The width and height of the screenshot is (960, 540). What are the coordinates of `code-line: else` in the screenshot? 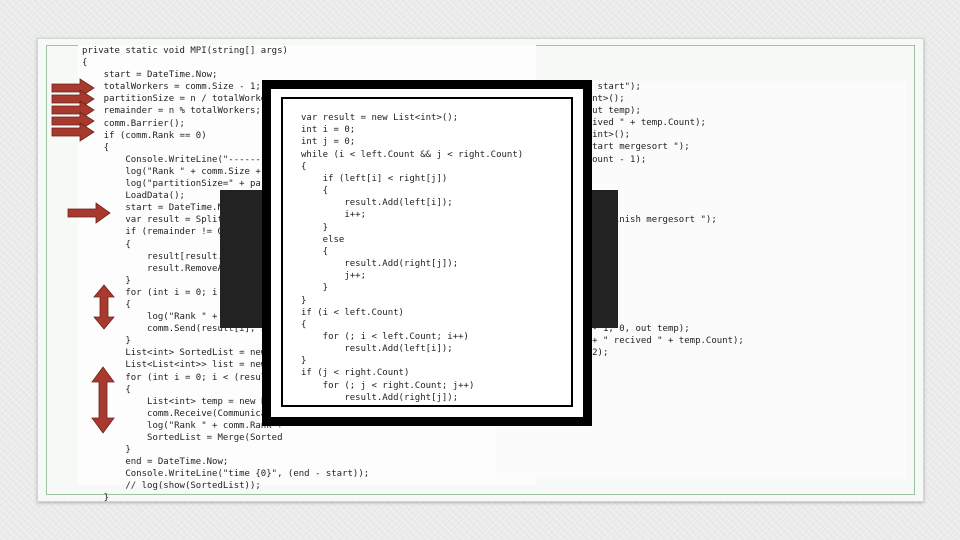 It's located at (323, 239).